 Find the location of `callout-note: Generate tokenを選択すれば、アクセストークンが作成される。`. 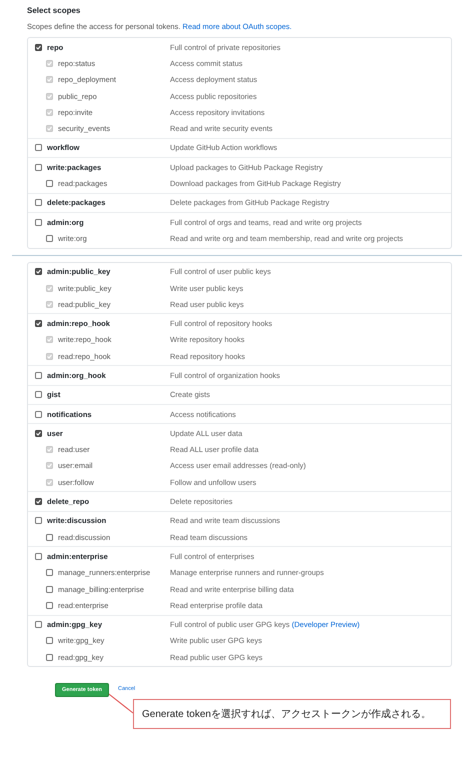

callout-note: Generate tokenを選択すれば、アクセストークンが作成される。 is located at coordinates (292, 714).